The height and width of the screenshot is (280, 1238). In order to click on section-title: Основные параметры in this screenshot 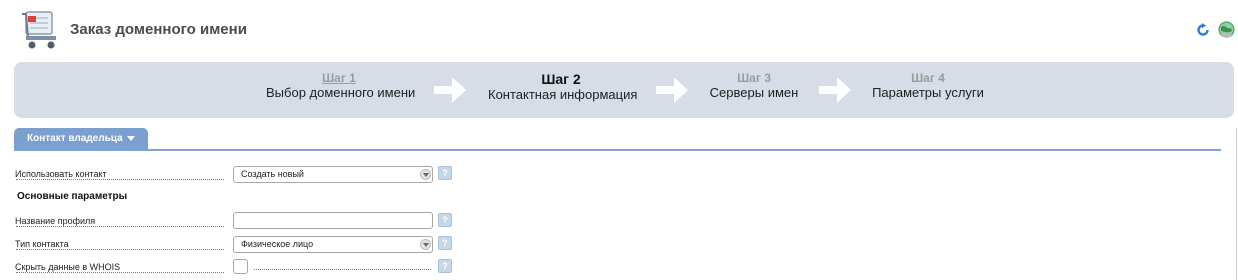, I will do `click(72, 196)`.